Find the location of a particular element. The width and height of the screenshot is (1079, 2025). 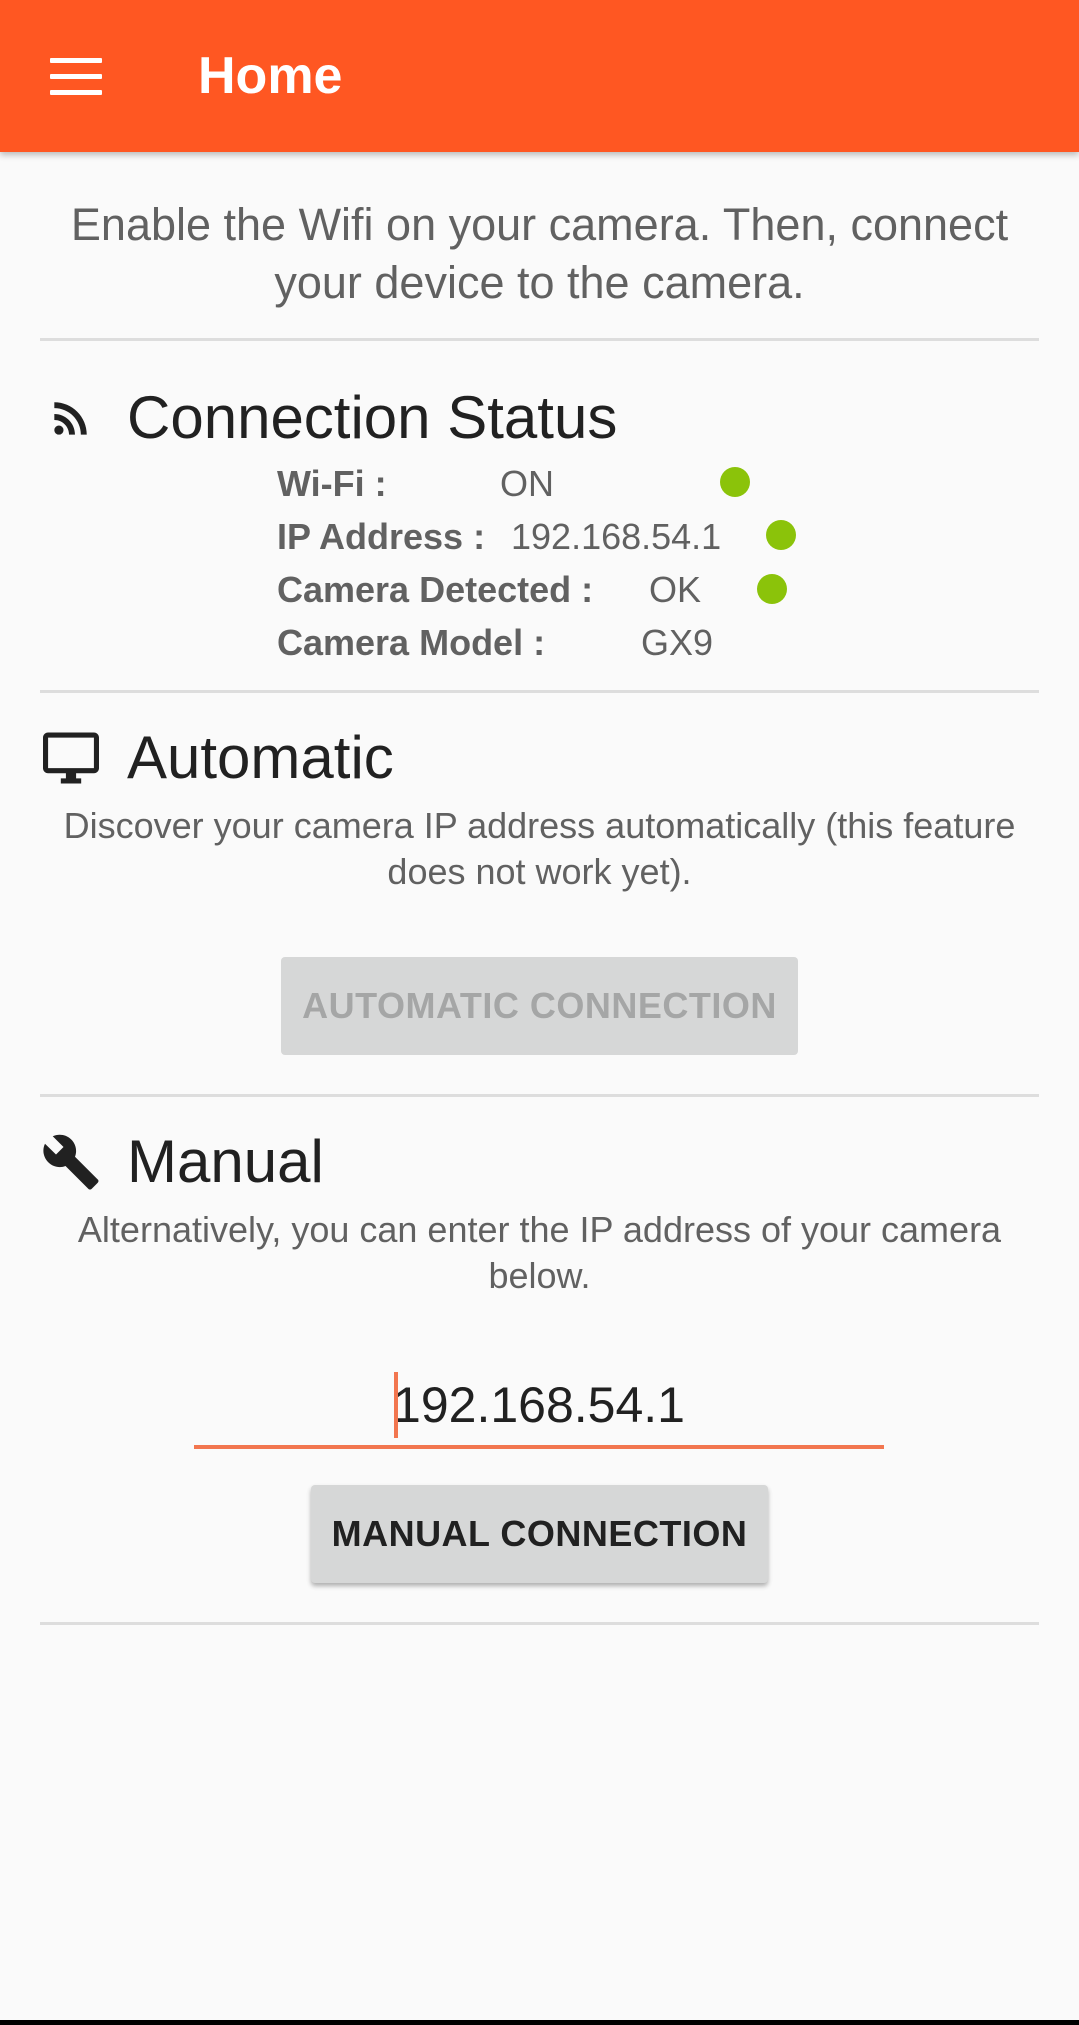

wifi-label: Wi-Fi : is located at coordinates (332, 483).